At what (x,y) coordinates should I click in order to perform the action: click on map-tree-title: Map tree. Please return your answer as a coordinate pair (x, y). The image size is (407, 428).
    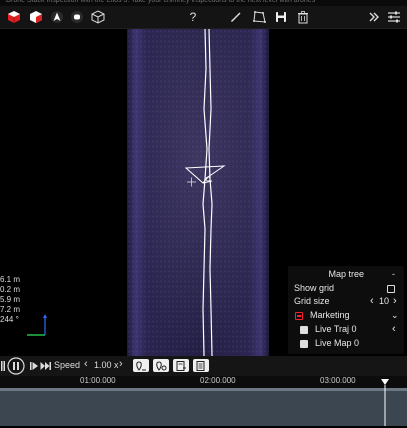
    Looking at the image, I should click on (346, 274).